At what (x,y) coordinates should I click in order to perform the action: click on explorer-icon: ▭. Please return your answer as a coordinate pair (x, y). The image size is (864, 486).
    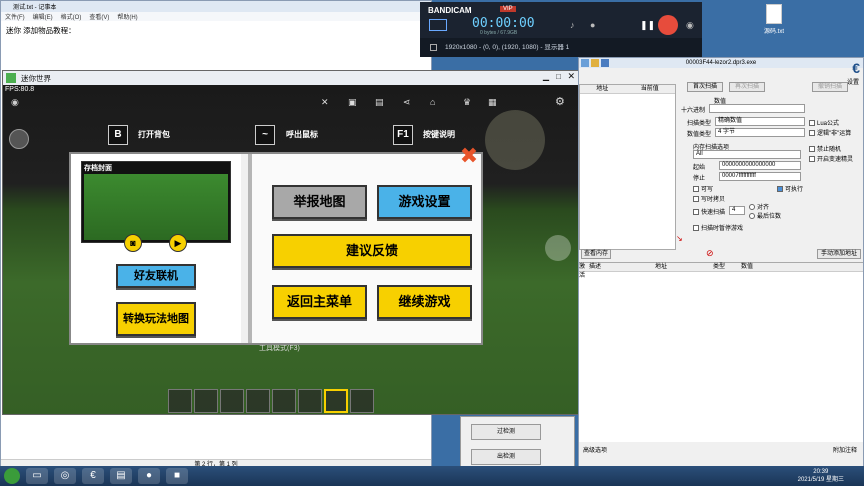
    Looking at the image, I should click on (37, 476).